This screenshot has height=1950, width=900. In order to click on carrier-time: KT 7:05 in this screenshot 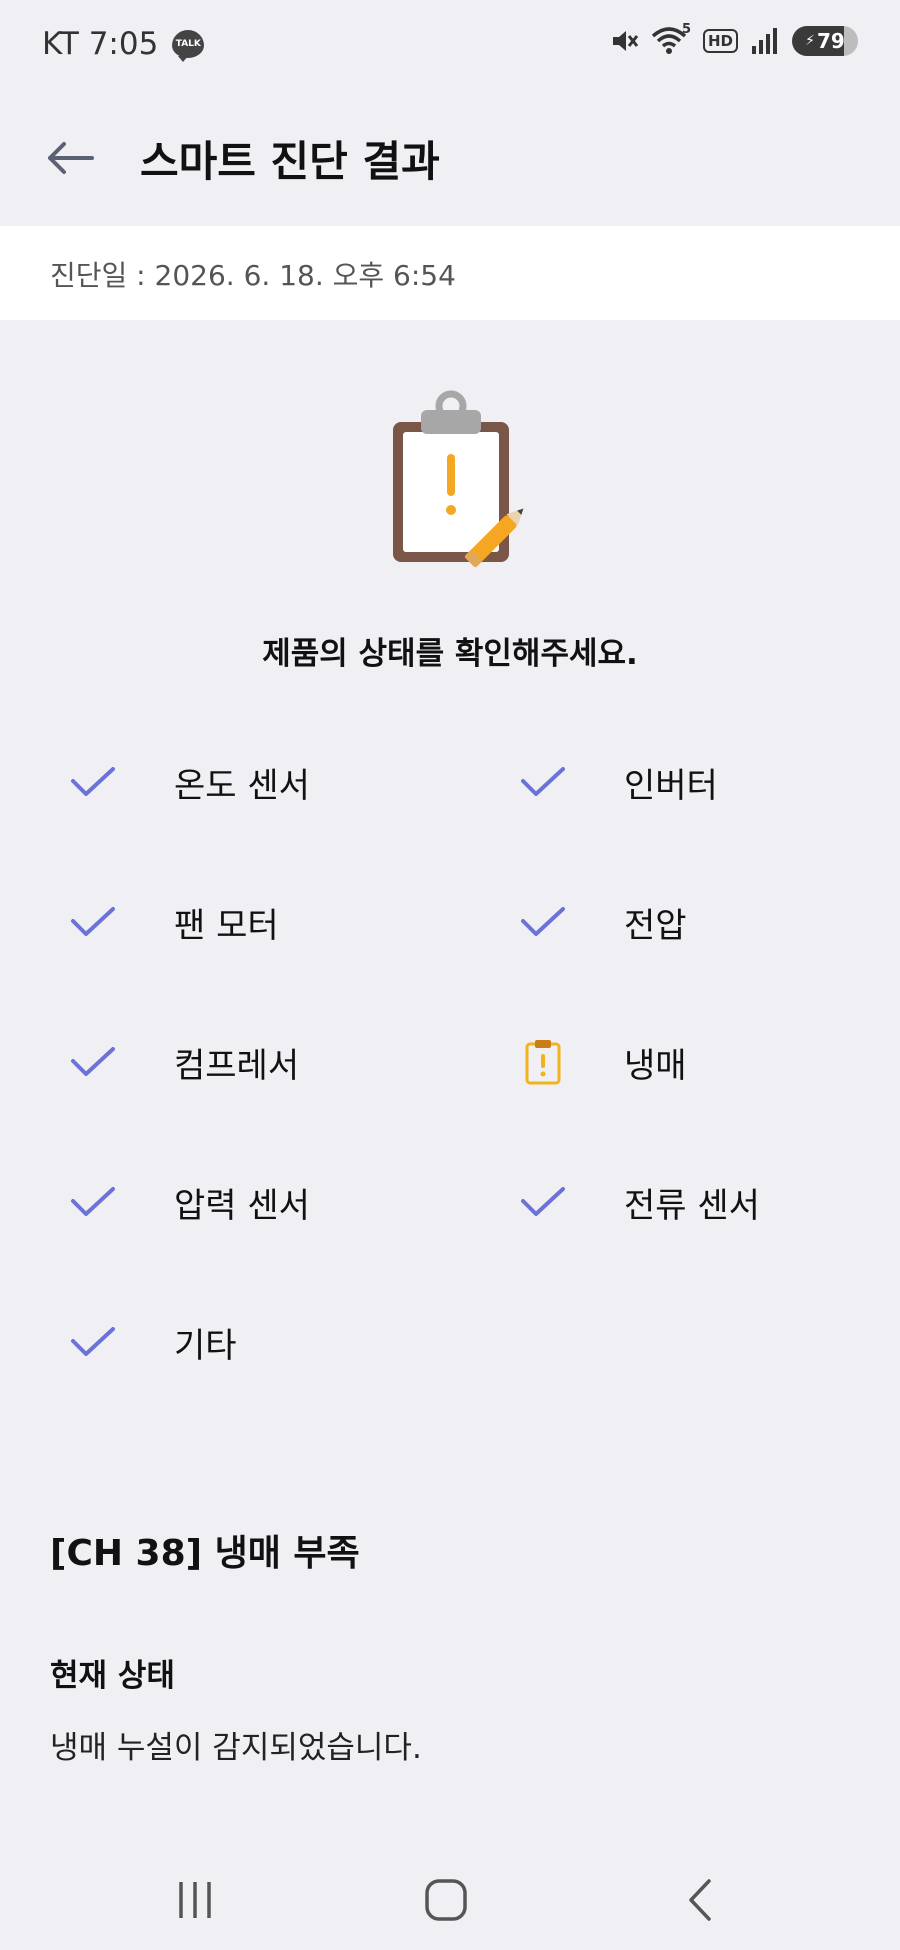, I will do `click(100, 44)`.